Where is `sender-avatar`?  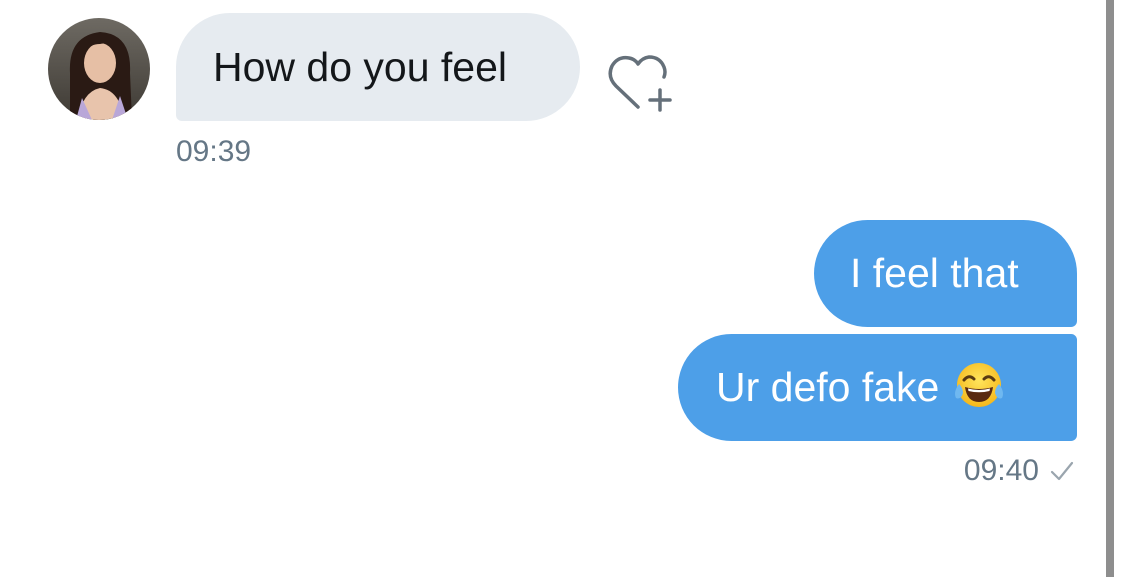 sender-avatar is located at coordinates (99, 69).